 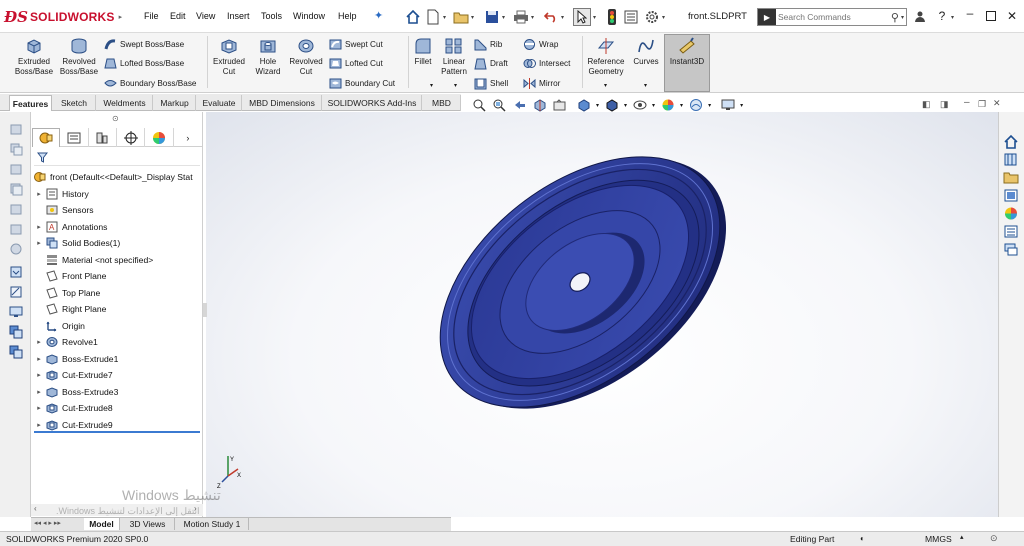 What do you see at coordinates (942, 16) in the screenshot?
I see `help-question-icon: ?` at bounding box center [942, 16].